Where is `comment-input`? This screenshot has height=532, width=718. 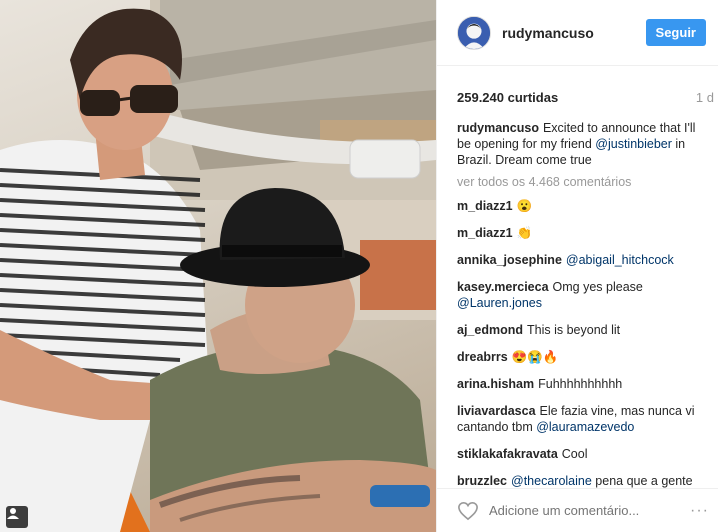
comment-input is located at coordinates (590, 510).